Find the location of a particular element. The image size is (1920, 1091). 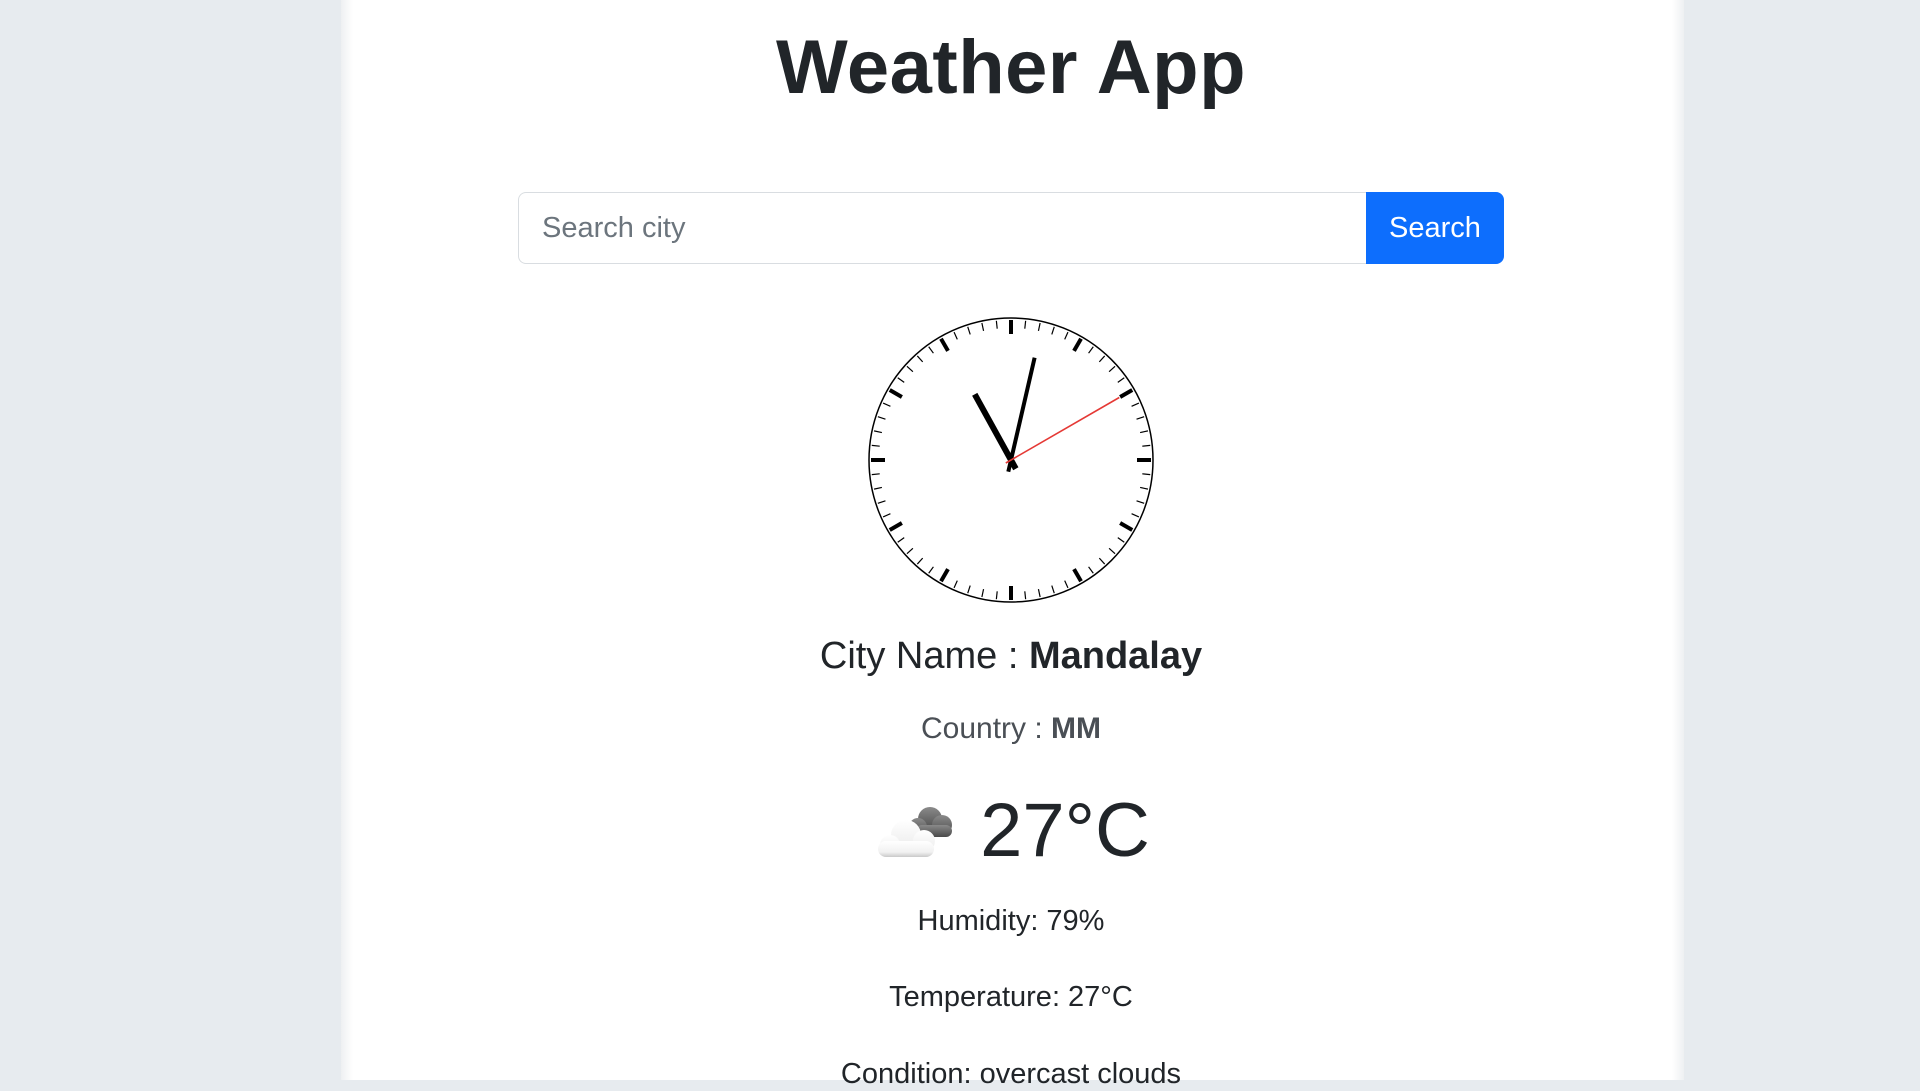

analog-clock is located at coordinates (1011, 460).